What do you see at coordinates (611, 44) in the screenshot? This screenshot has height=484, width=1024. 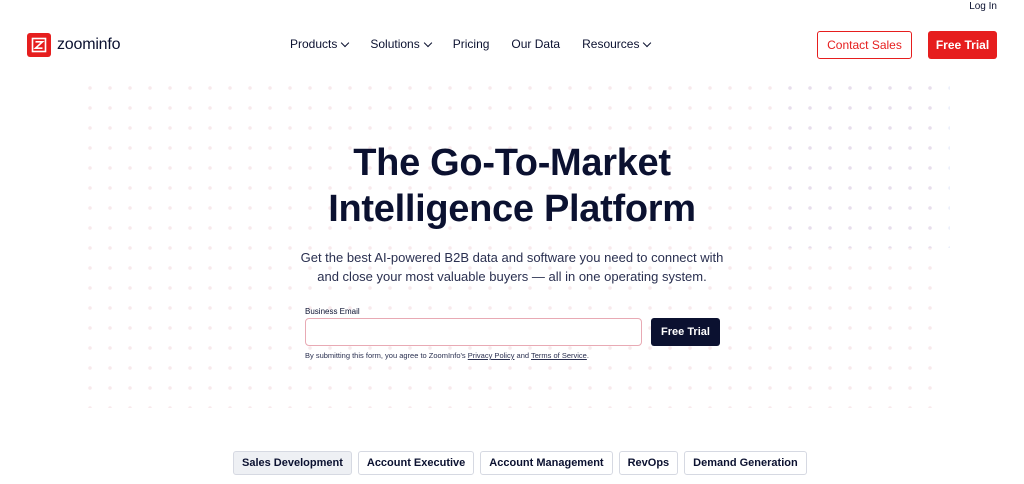 I see `nav-resources-label: Resources` at bounding box center [611, 44].